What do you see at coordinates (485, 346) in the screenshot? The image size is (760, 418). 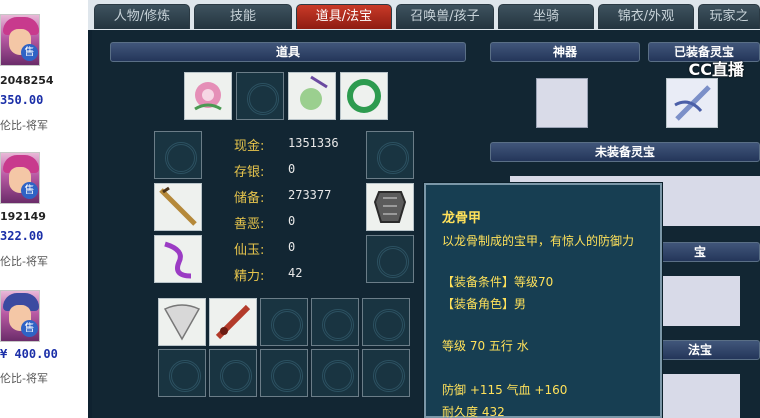 I see `tooltip-level: 等级 70 五行 水` at bounding box center [485, 346].